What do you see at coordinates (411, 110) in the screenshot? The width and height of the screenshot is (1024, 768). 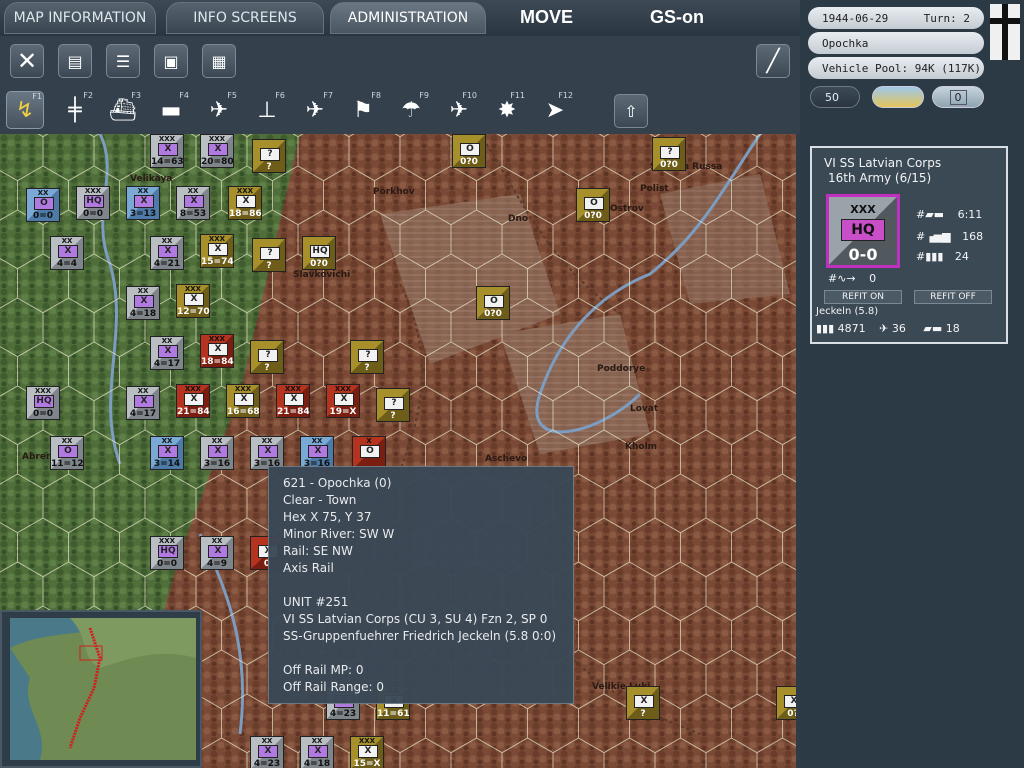 I see `paradrop-icon: ☂ F9` at bounding box center [411, 110].